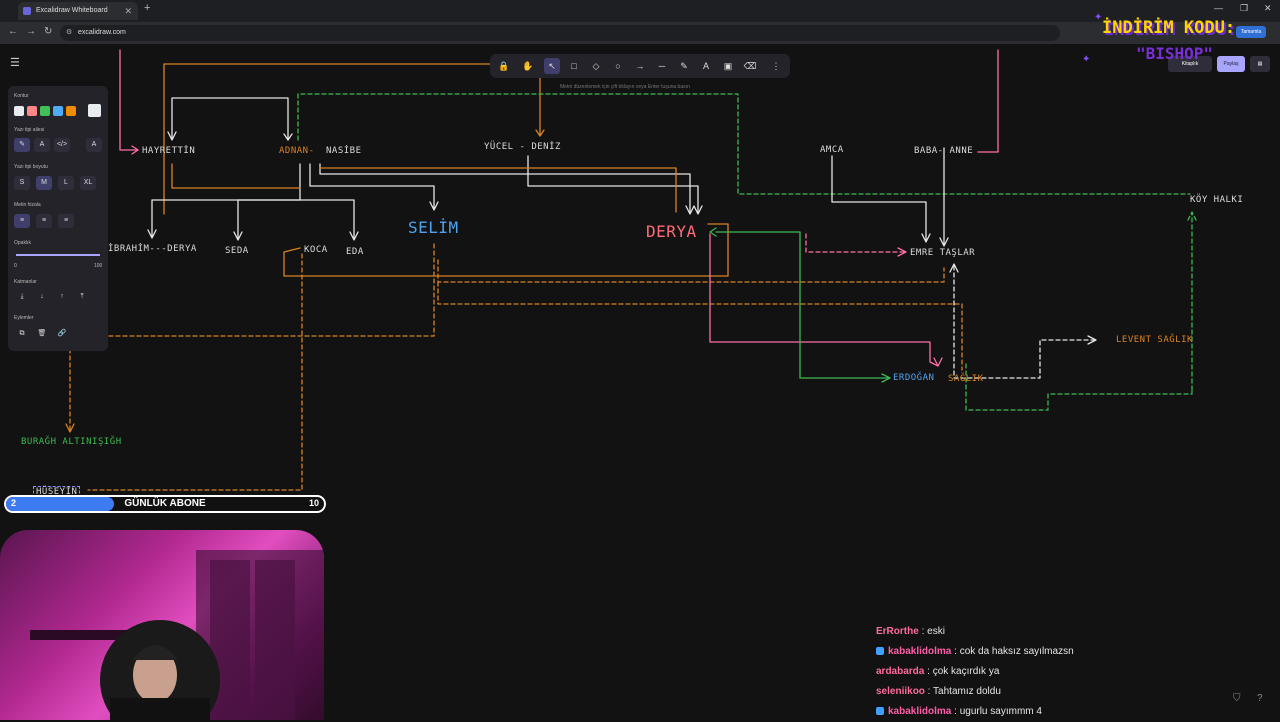 Image resolution: width=1280 pixels, height=722 pixels. Describe the element at coordinates (66, 183) in the screenshot. I see `font-size-l: L` at that location.